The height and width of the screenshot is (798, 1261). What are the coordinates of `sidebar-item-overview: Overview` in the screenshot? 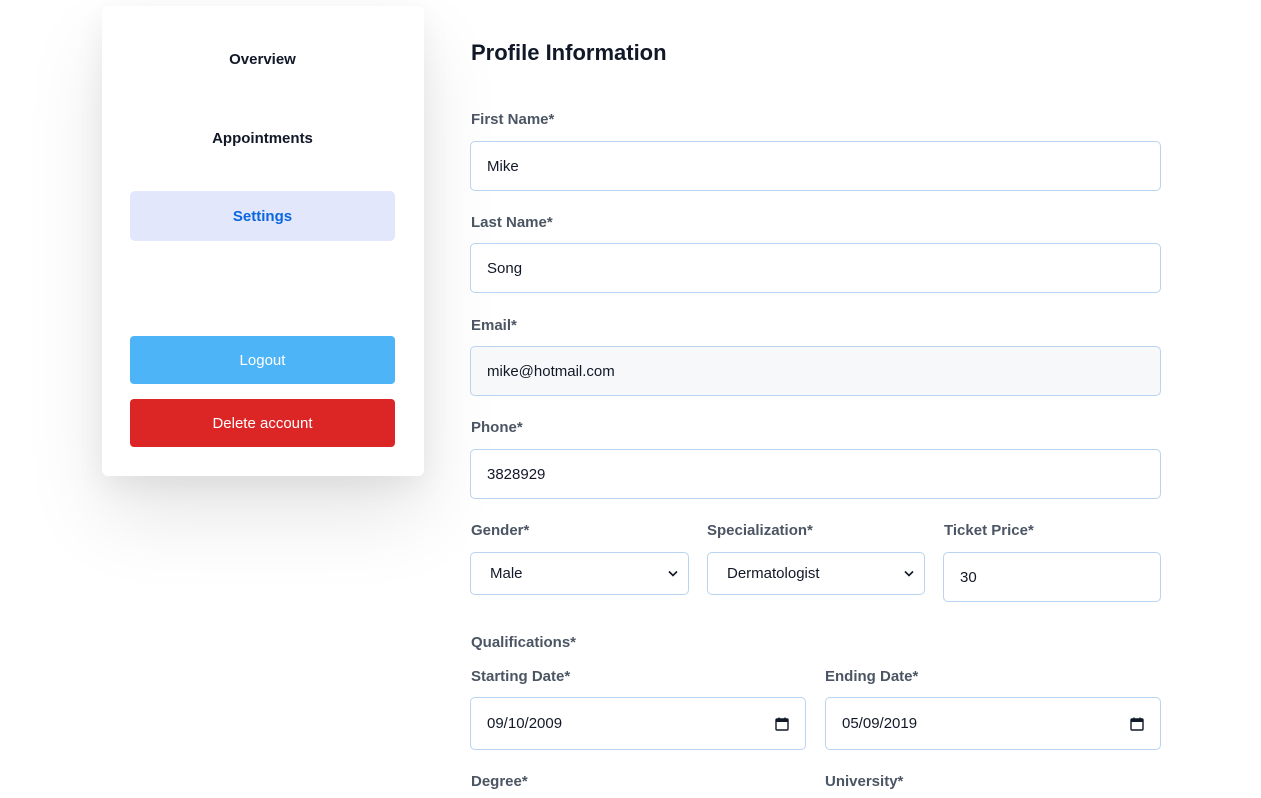 It's located at (262, 59).